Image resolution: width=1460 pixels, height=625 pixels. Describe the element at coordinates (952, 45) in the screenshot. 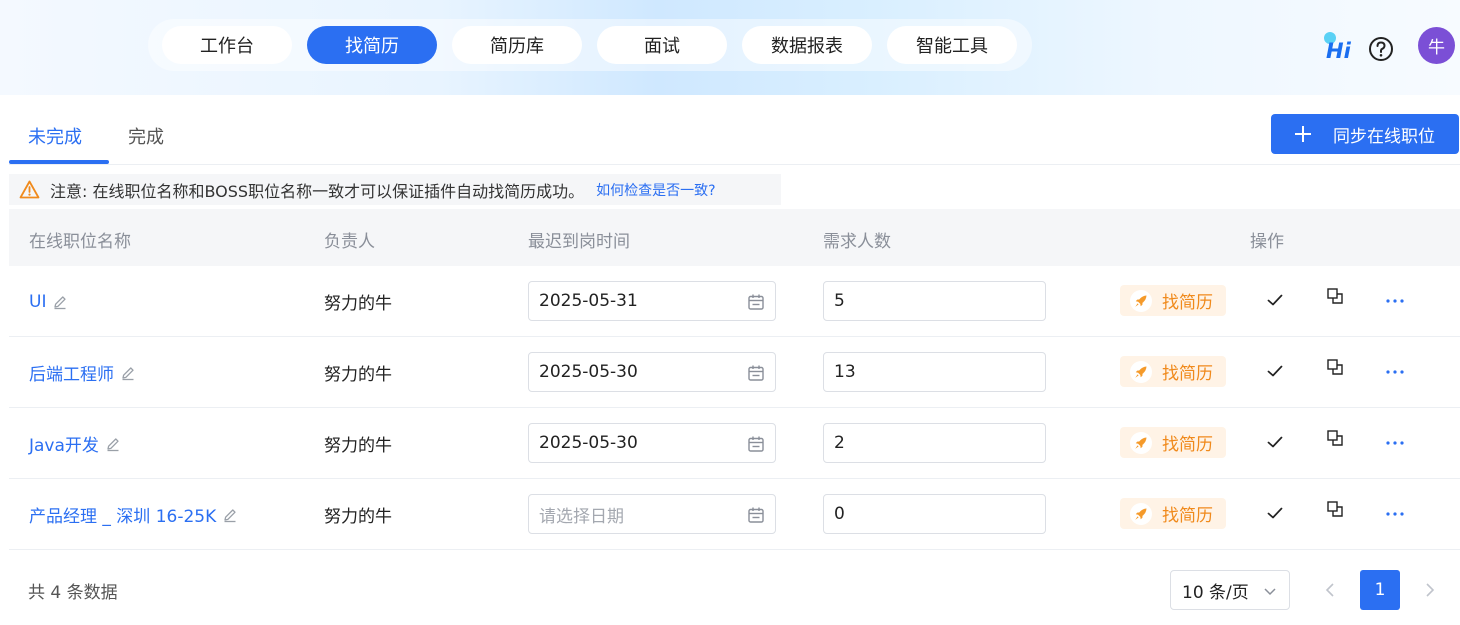

I see `nav-tab-smart-tools: 智能工具` at that location.